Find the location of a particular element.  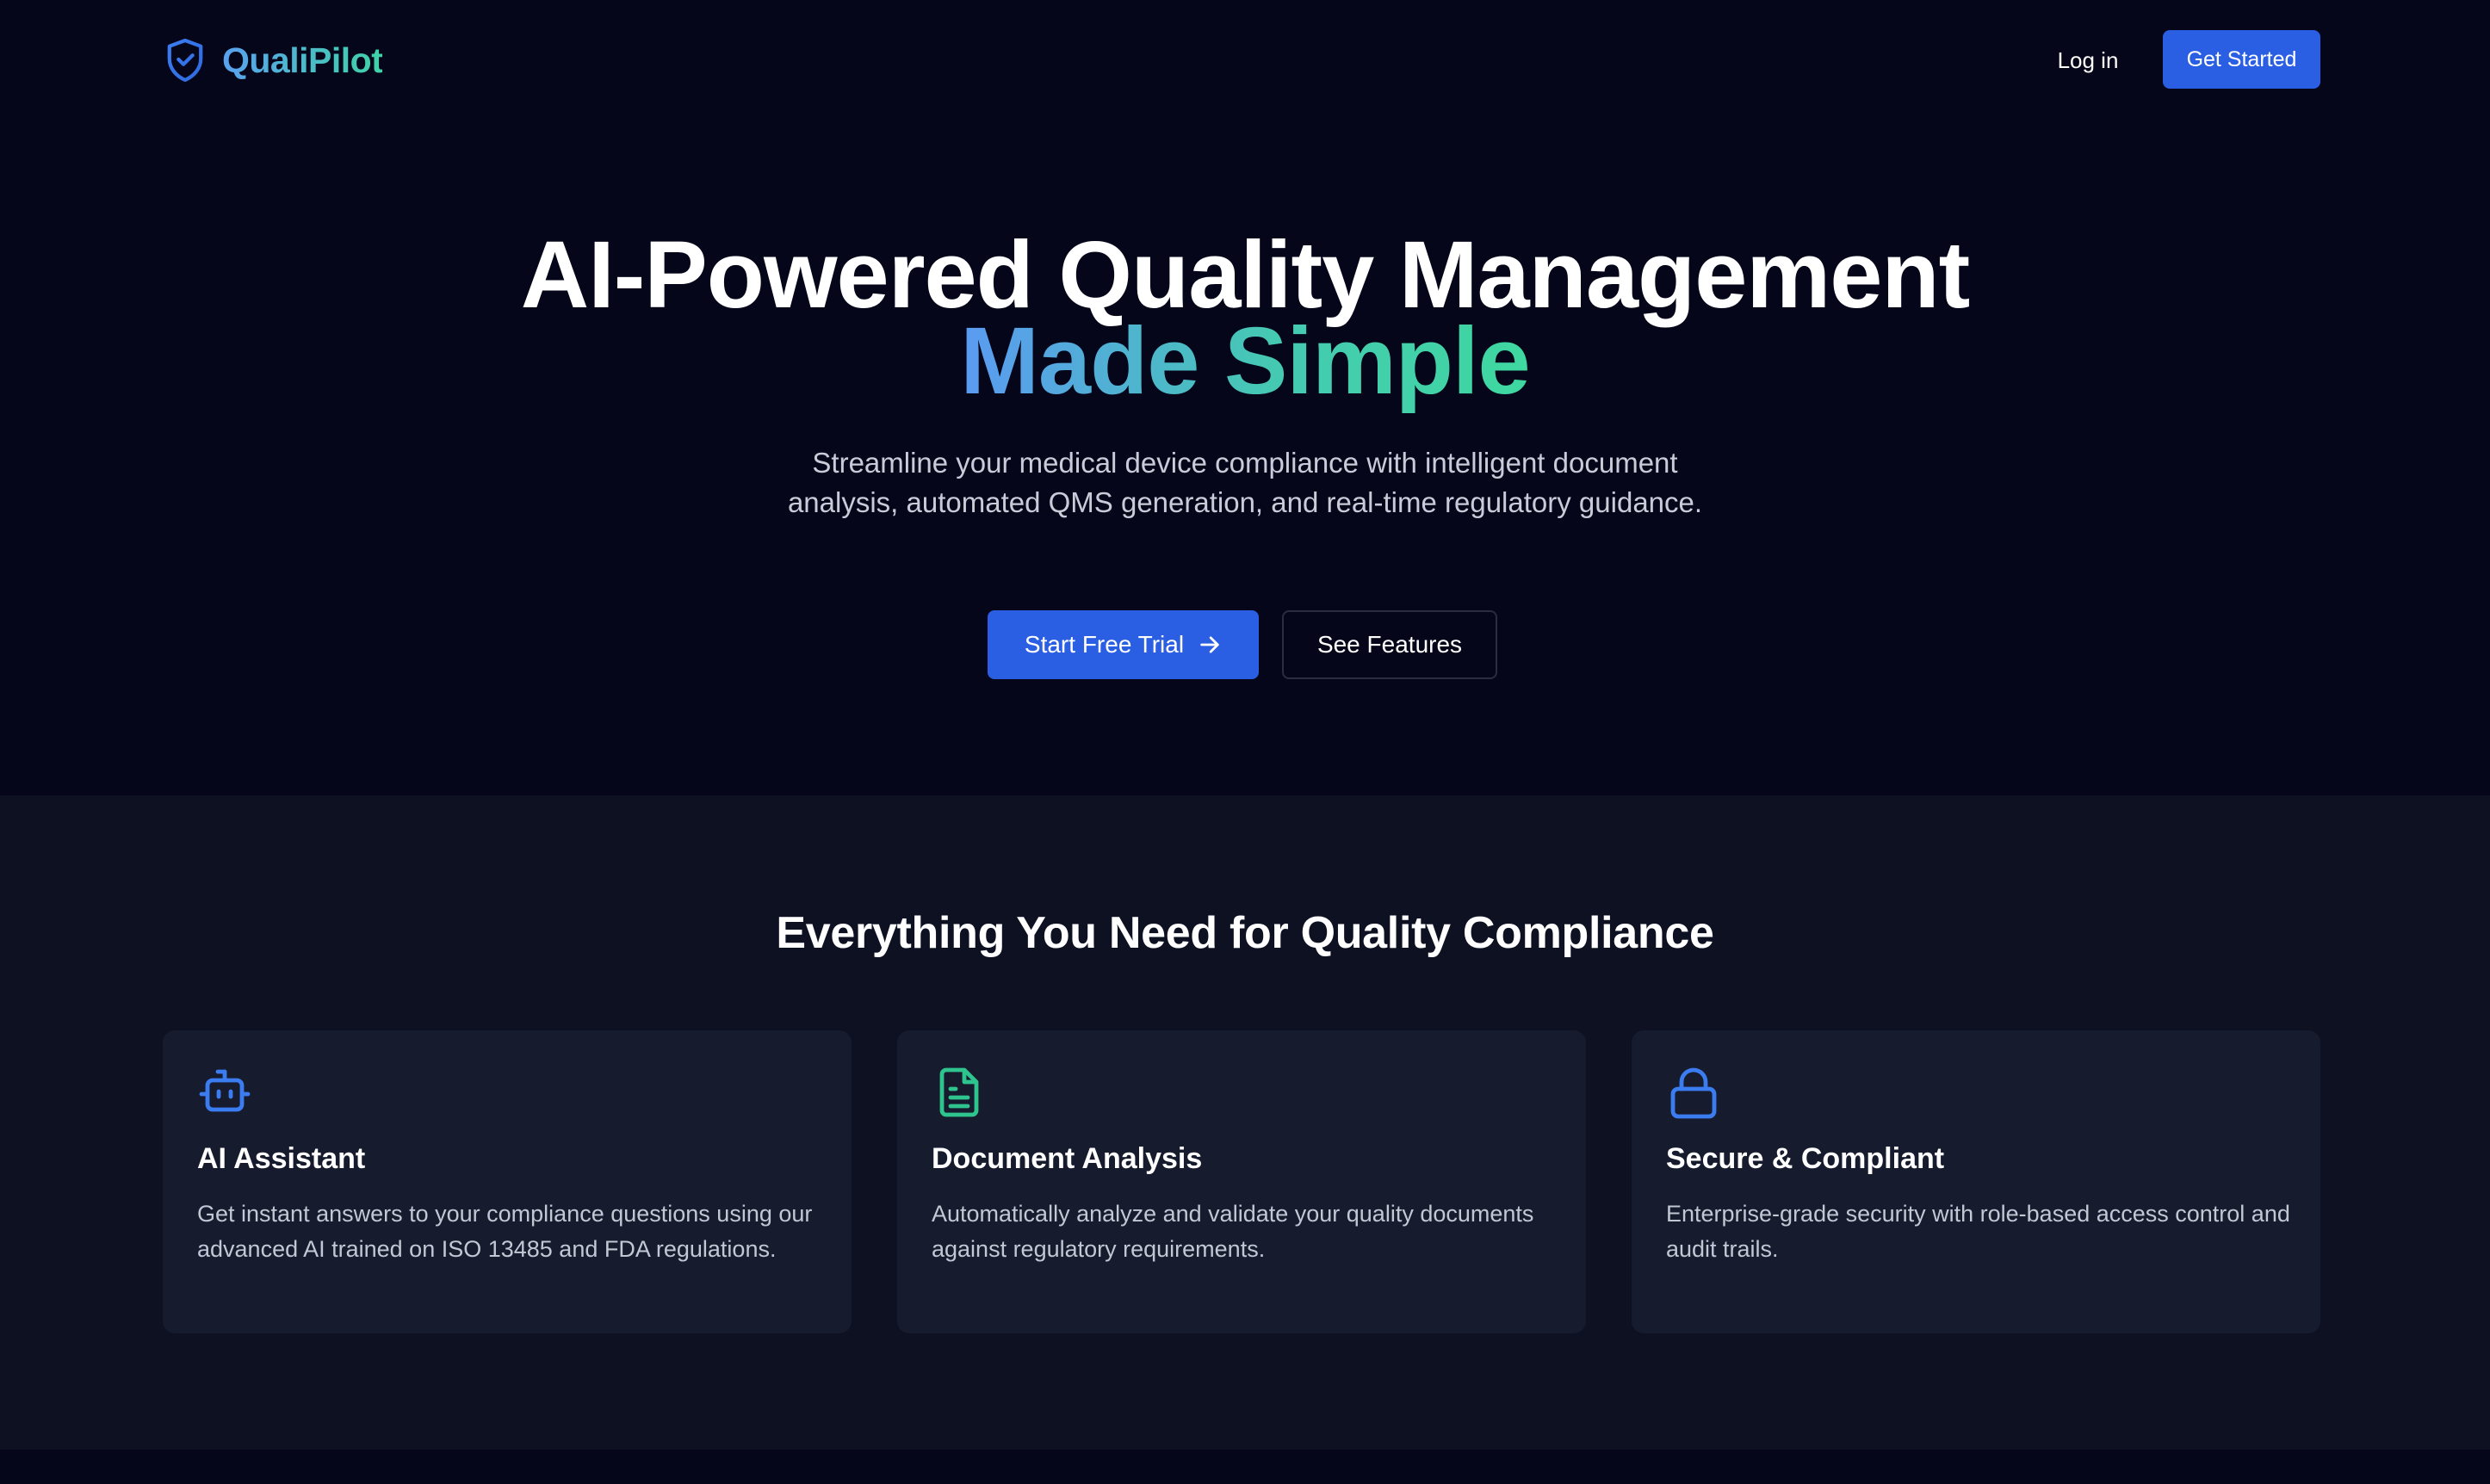

brand-name: QualiPilot is located at coordinates (303, 60).